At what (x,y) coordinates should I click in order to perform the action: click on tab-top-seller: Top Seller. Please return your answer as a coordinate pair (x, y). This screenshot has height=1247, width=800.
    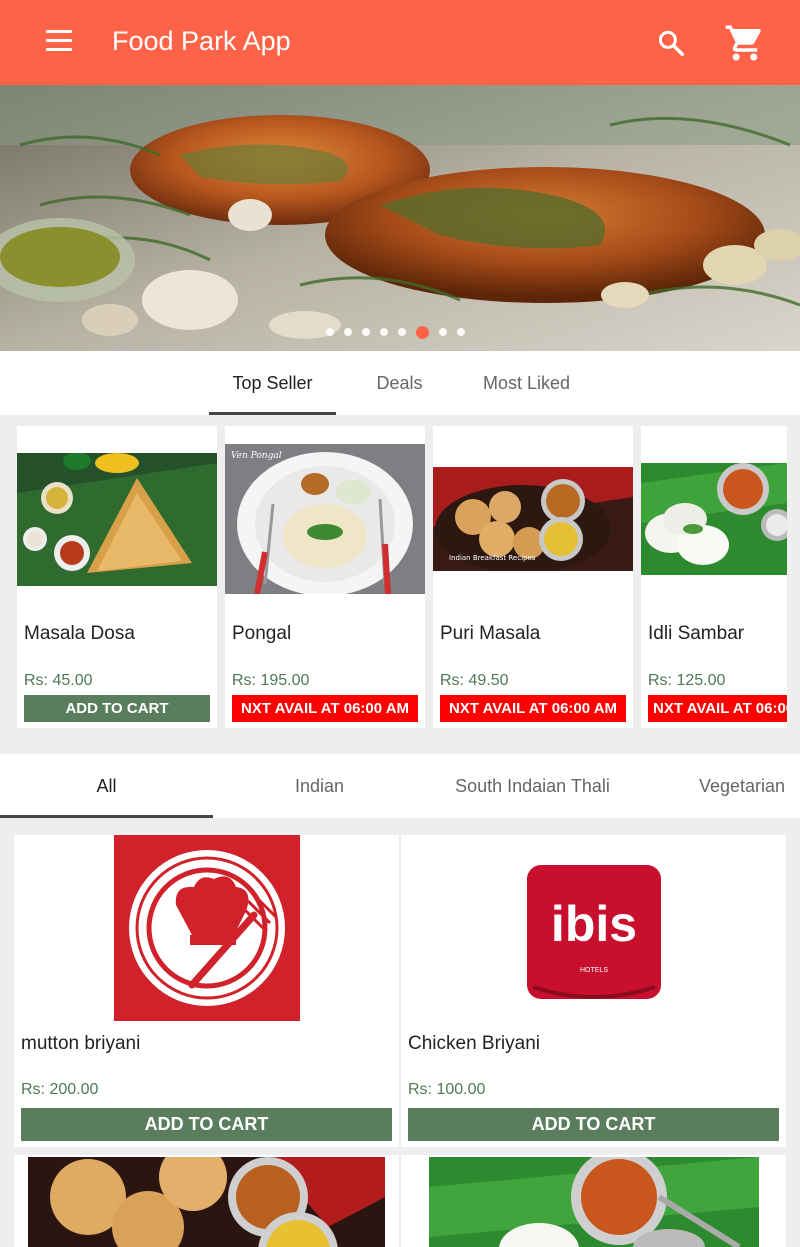
    Looking at the image, I should click on (272, 383).